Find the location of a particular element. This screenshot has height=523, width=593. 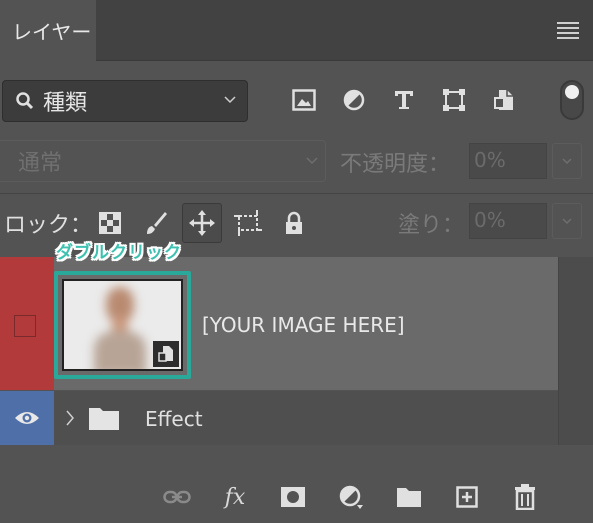

search-icon is located at coordinates (25, 101).